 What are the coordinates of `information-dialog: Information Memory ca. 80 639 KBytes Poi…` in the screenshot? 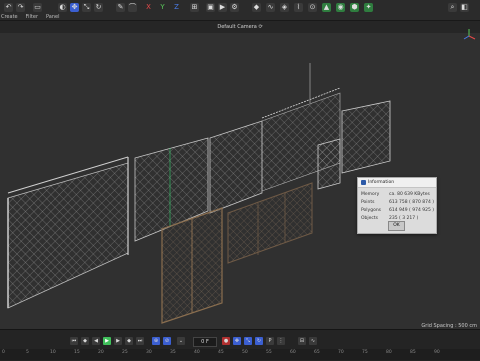 It's located at (397, 205).